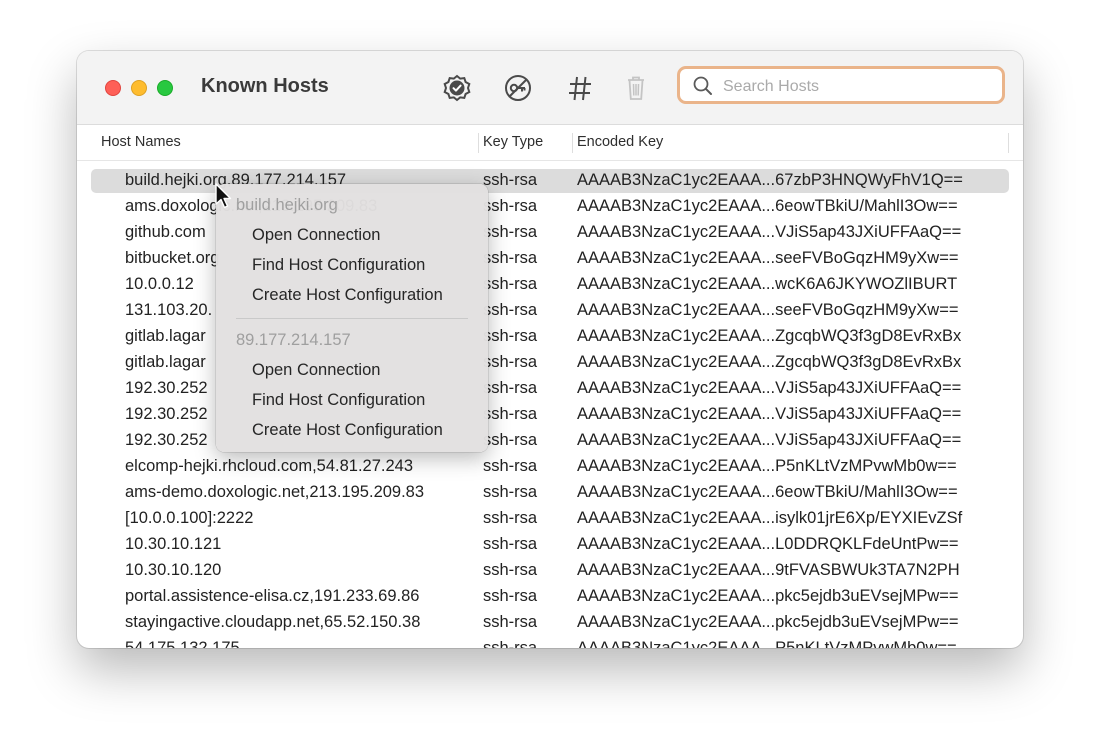 The image size is (1100, 750). What do you see at coordinates (275, 492) in the screenshot?
I see `host-name-cell: ams-demo.doxologic.net,213.195.209.83` at bounding box center [275, 492].